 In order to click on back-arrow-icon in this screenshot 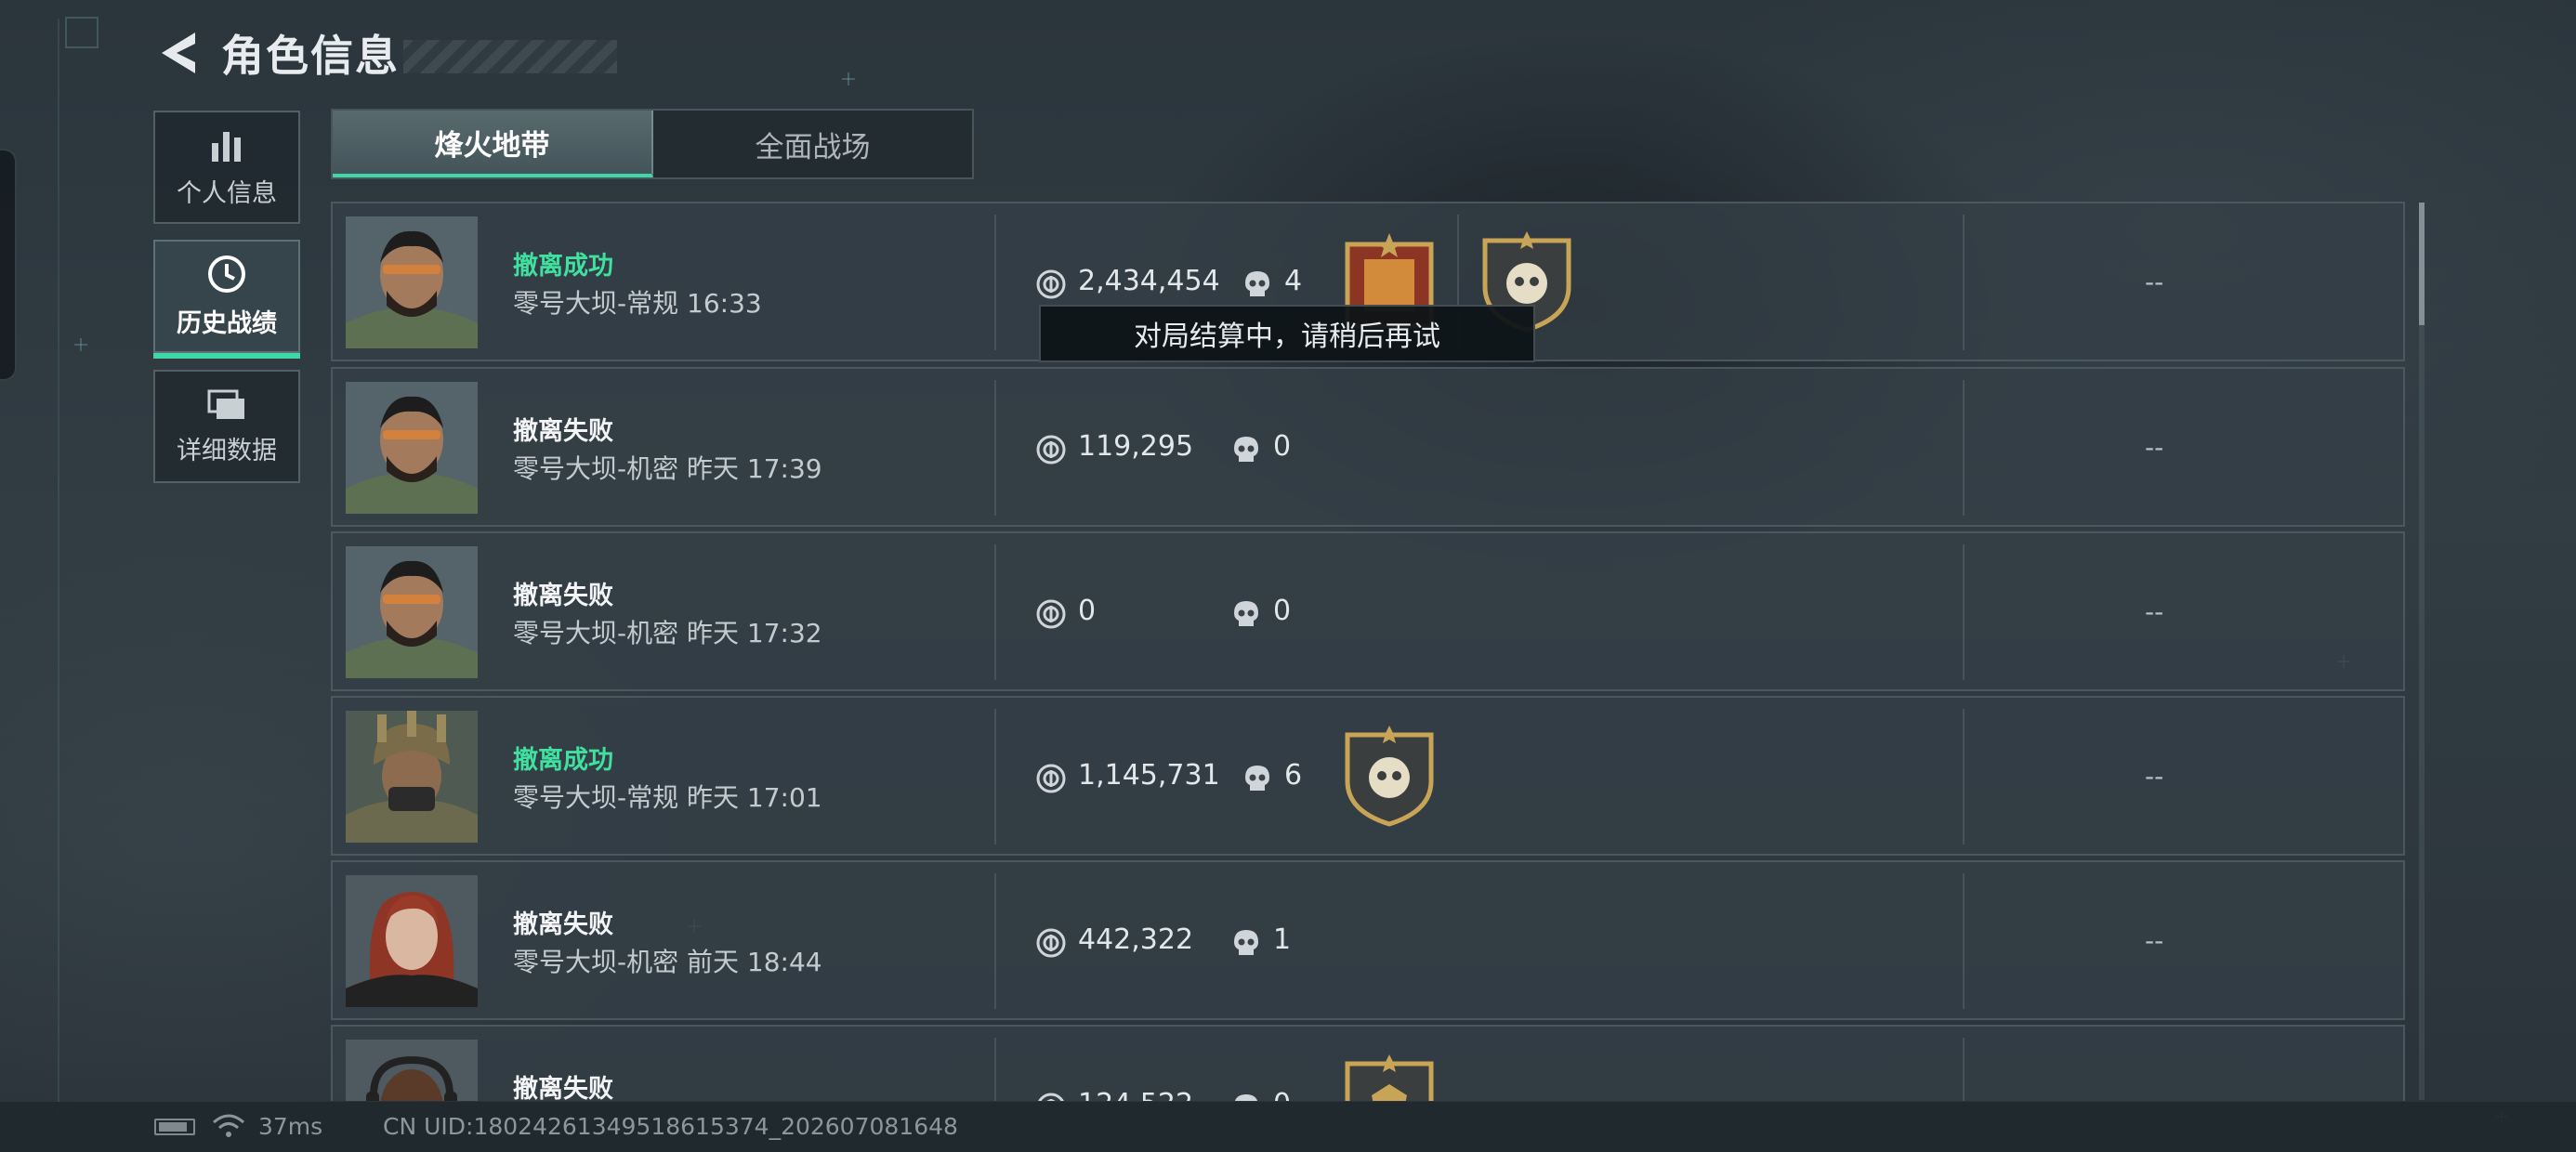, I will do `click(178, 53)`.